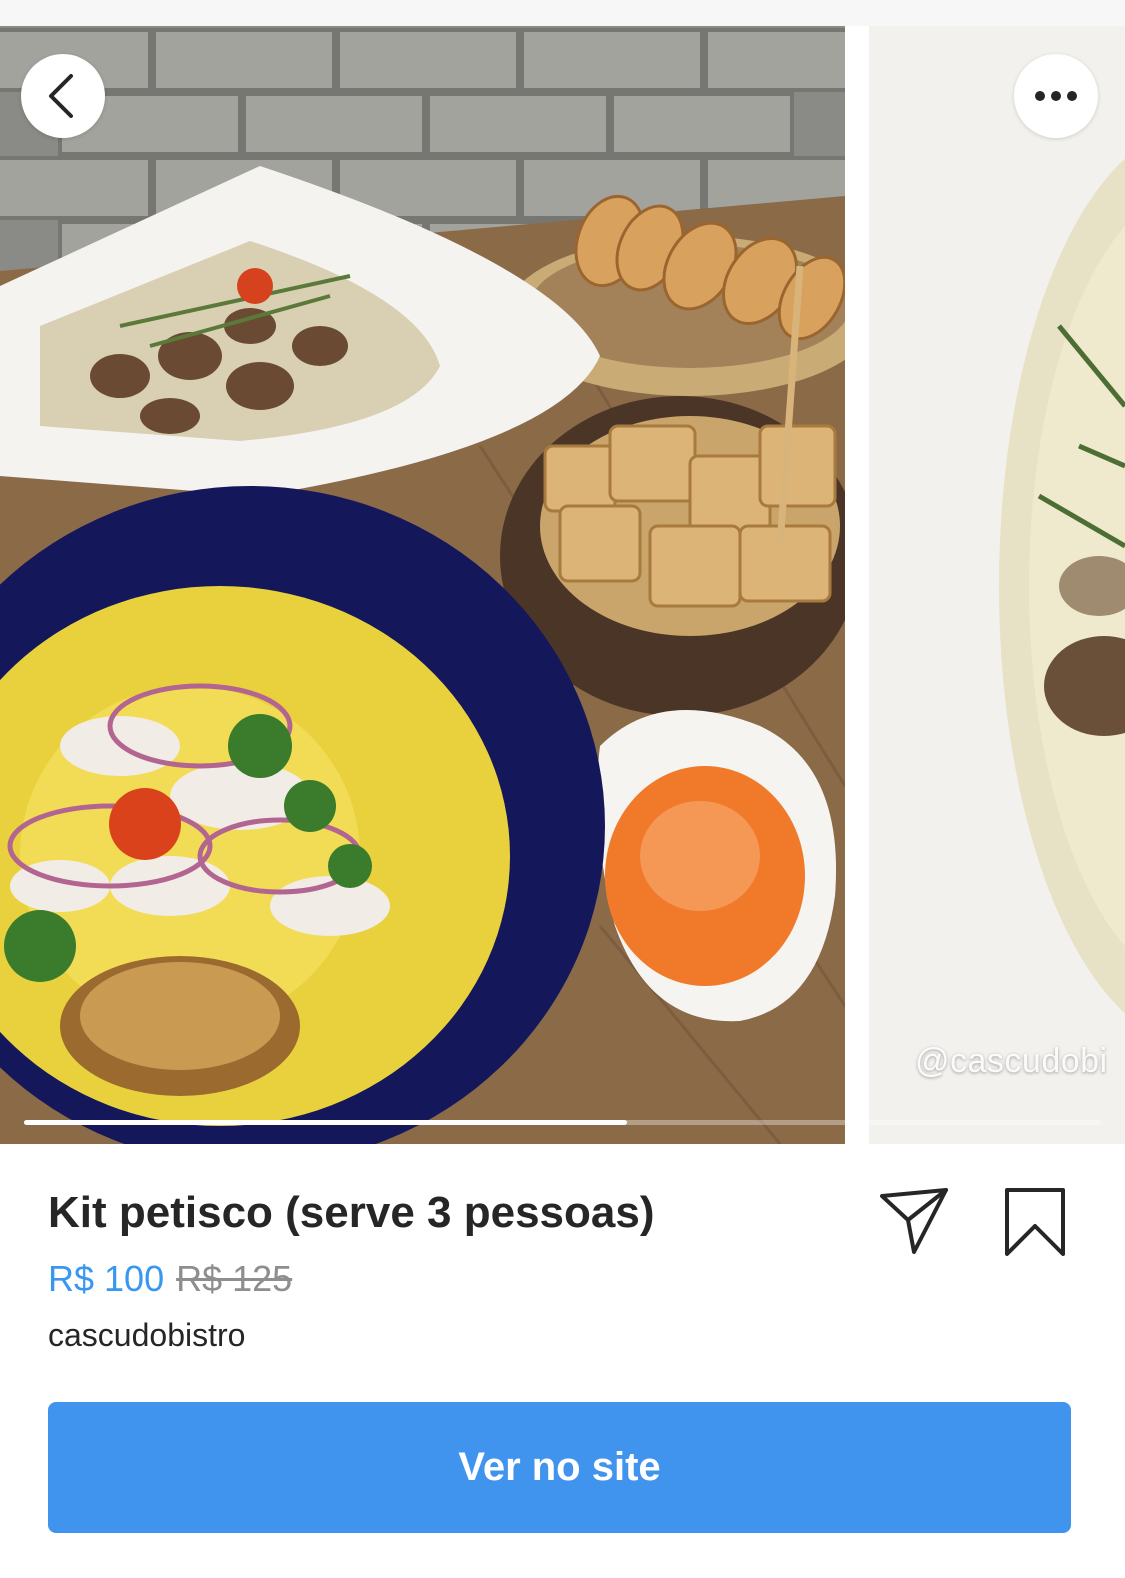 This screenshot has width=1125, height=1578. I want to click on back-button, so click(63, 96).